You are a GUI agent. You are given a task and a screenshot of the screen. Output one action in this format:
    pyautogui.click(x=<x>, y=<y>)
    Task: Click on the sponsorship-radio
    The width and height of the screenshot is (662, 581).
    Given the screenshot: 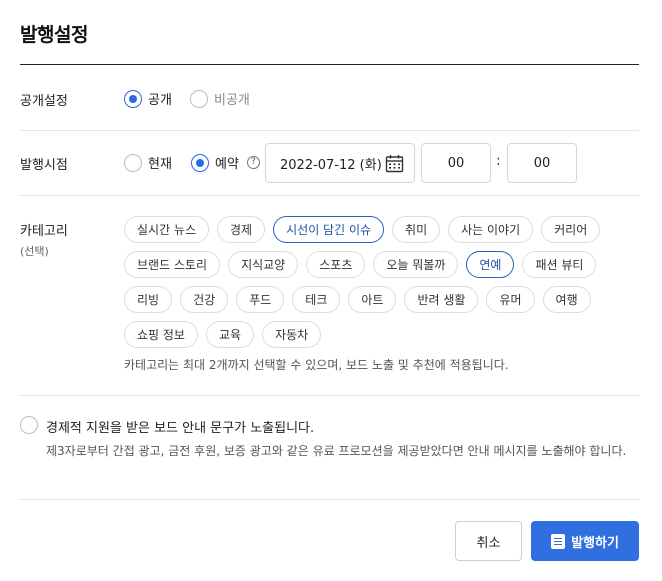 What is the action you would take?
    pyautogui.click(x=29, y=425)
    